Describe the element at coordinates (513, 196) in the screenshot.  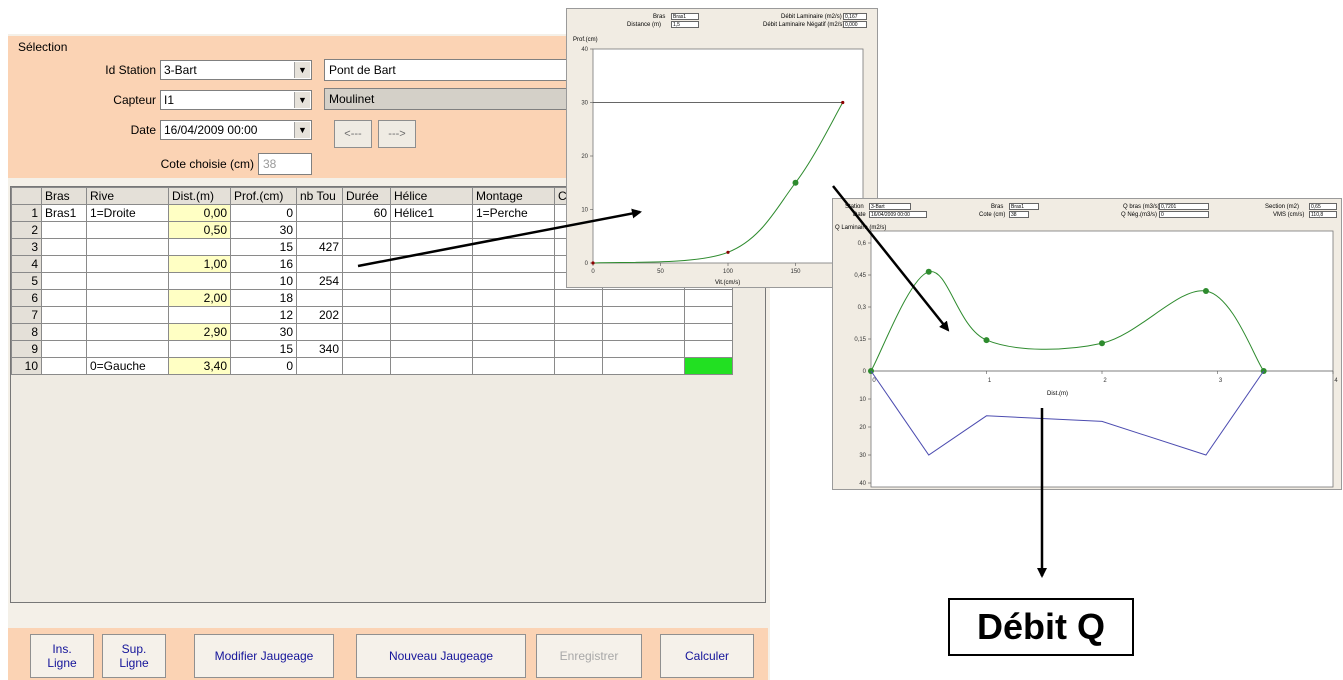
I see `column-header: Montage` at that location.